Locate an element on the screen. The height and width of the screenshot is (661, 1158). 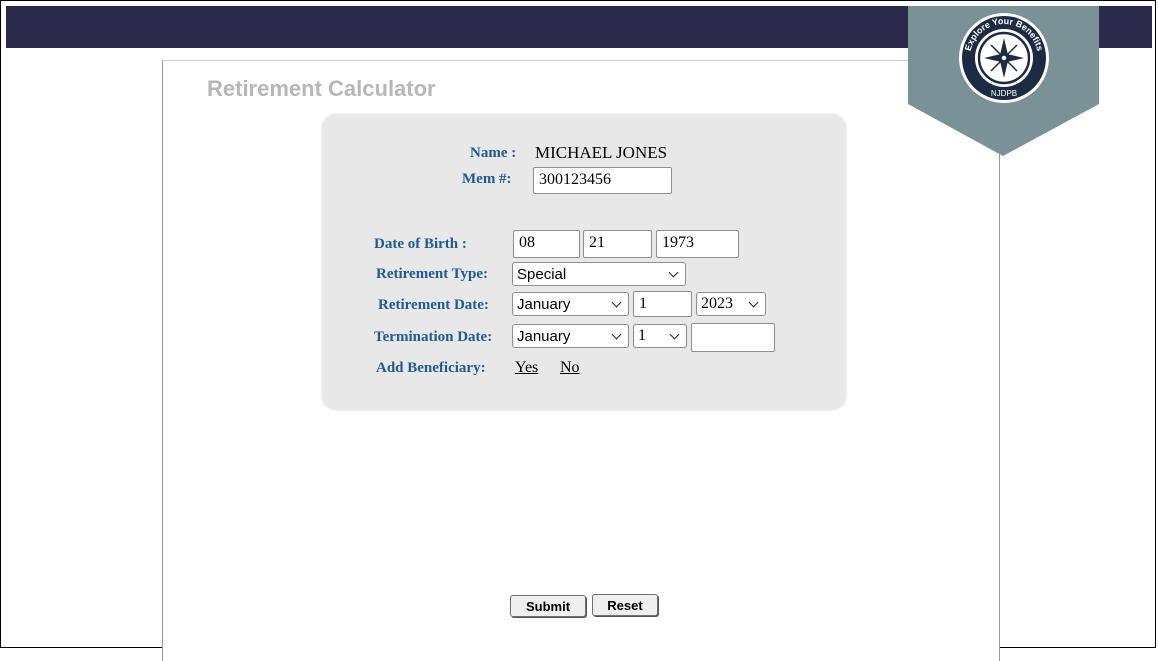
termination-month-select: January is located at coordinates (570, 336).